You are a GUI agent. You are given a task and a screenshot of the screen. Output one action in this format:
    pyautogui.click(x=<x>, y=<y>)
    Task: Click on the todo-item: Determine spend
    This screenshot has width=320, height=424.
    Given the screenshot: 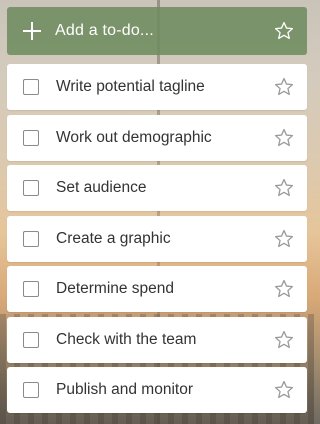 What is the action you would take?
    pyautogui.click(x=157, y=289)
    